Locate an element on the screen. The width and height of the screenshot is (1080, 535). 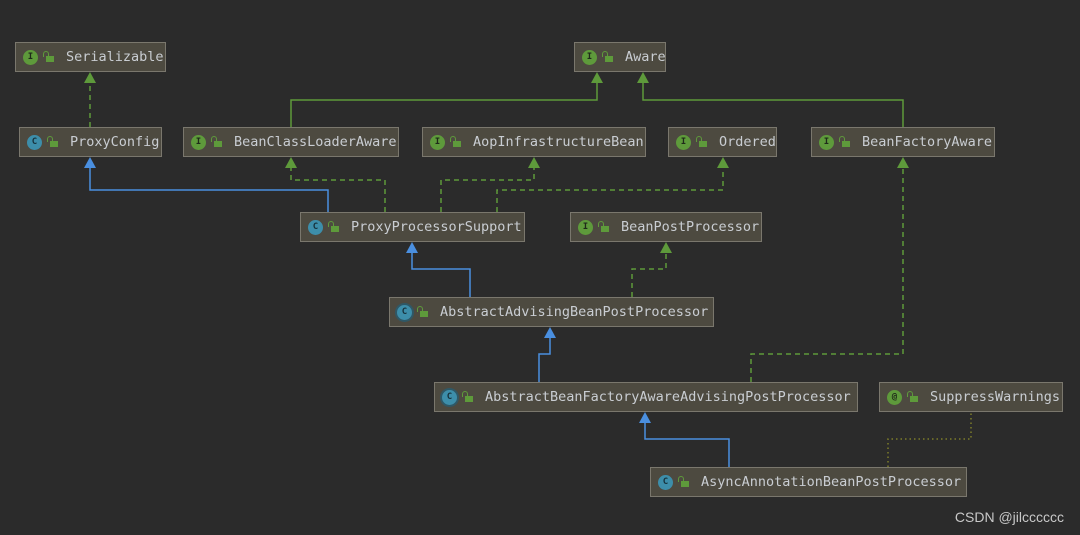
edge-beanclassloaderaware-aware is located at coordinates (446, 99).